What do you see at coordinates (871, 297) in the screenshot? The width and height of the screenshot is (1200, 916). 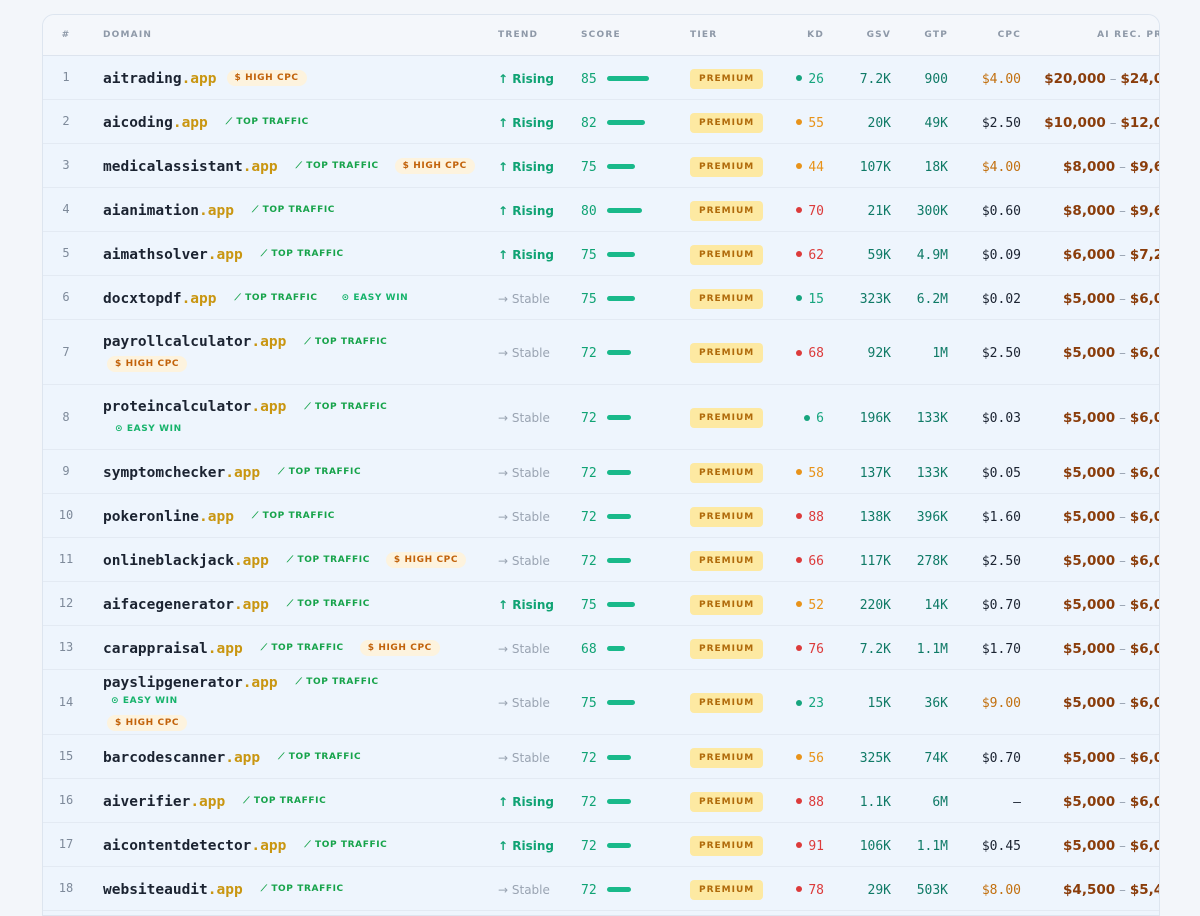 I see `gsv-cell: 323K` at bounding box center [871, 297].